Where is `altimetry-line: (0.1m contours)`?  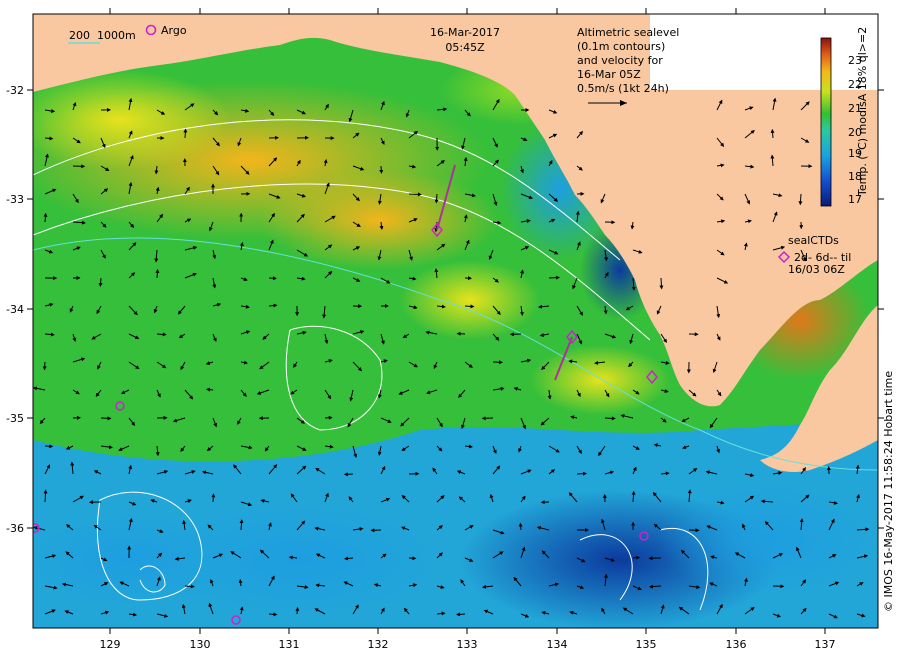 altimetry-line: (0.1m contours) is located at coordinates (621, 46).